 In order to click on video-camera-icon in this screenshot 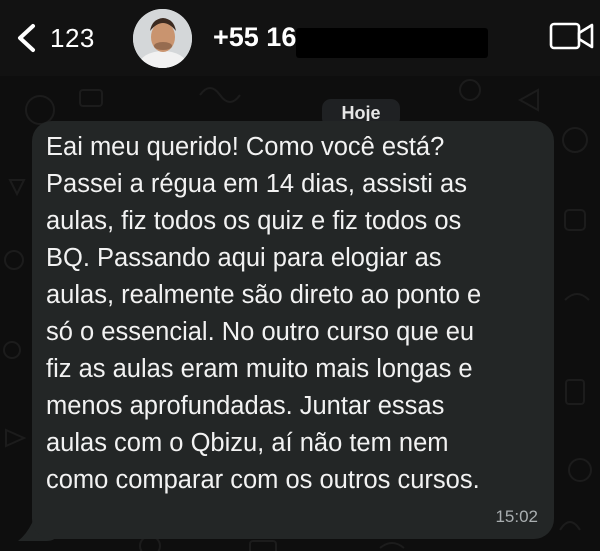, I will do `click(571, 36)`.